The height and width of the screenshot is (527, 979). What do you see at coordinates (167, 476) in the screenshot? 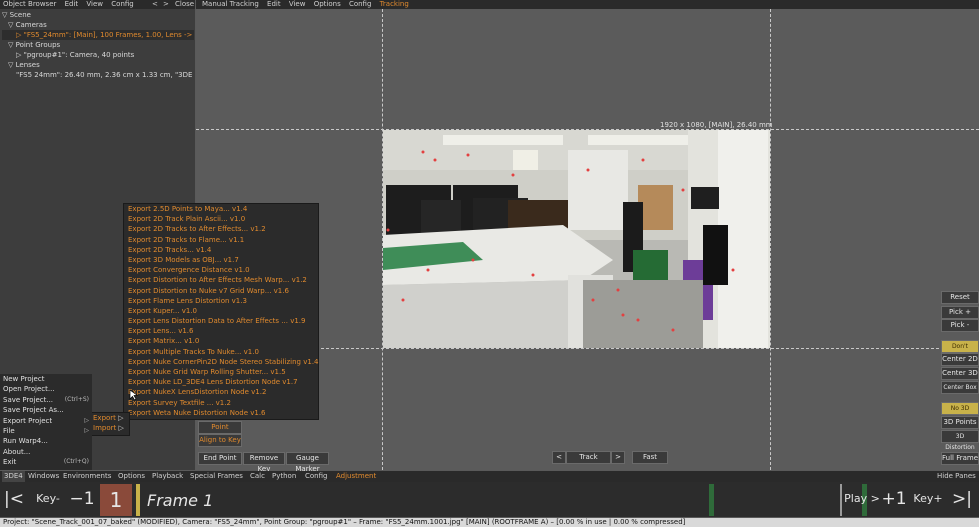
I see `main-menu-item: Playback` at bounding box center [167, 476].